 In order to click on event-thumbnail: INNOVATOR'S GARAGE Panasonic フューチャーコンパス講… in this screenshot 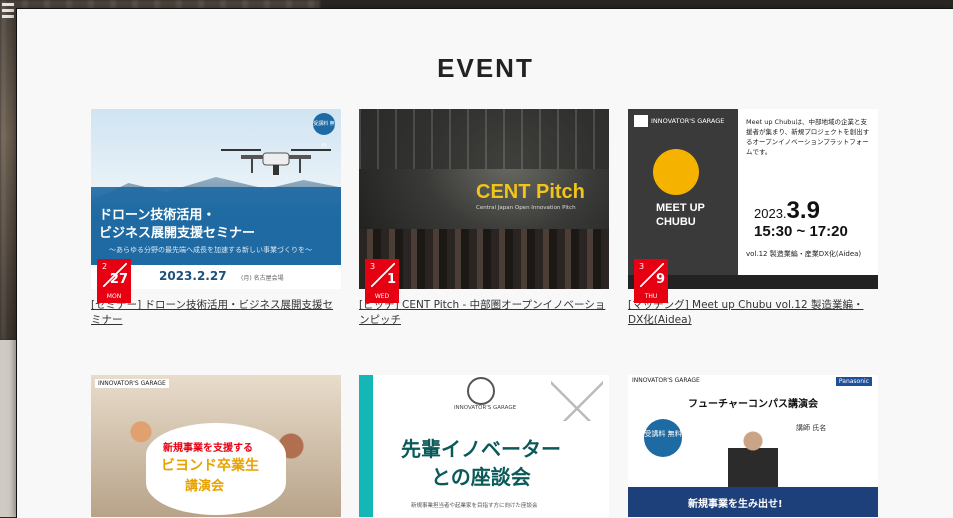, I will do `click(753, 446)`.